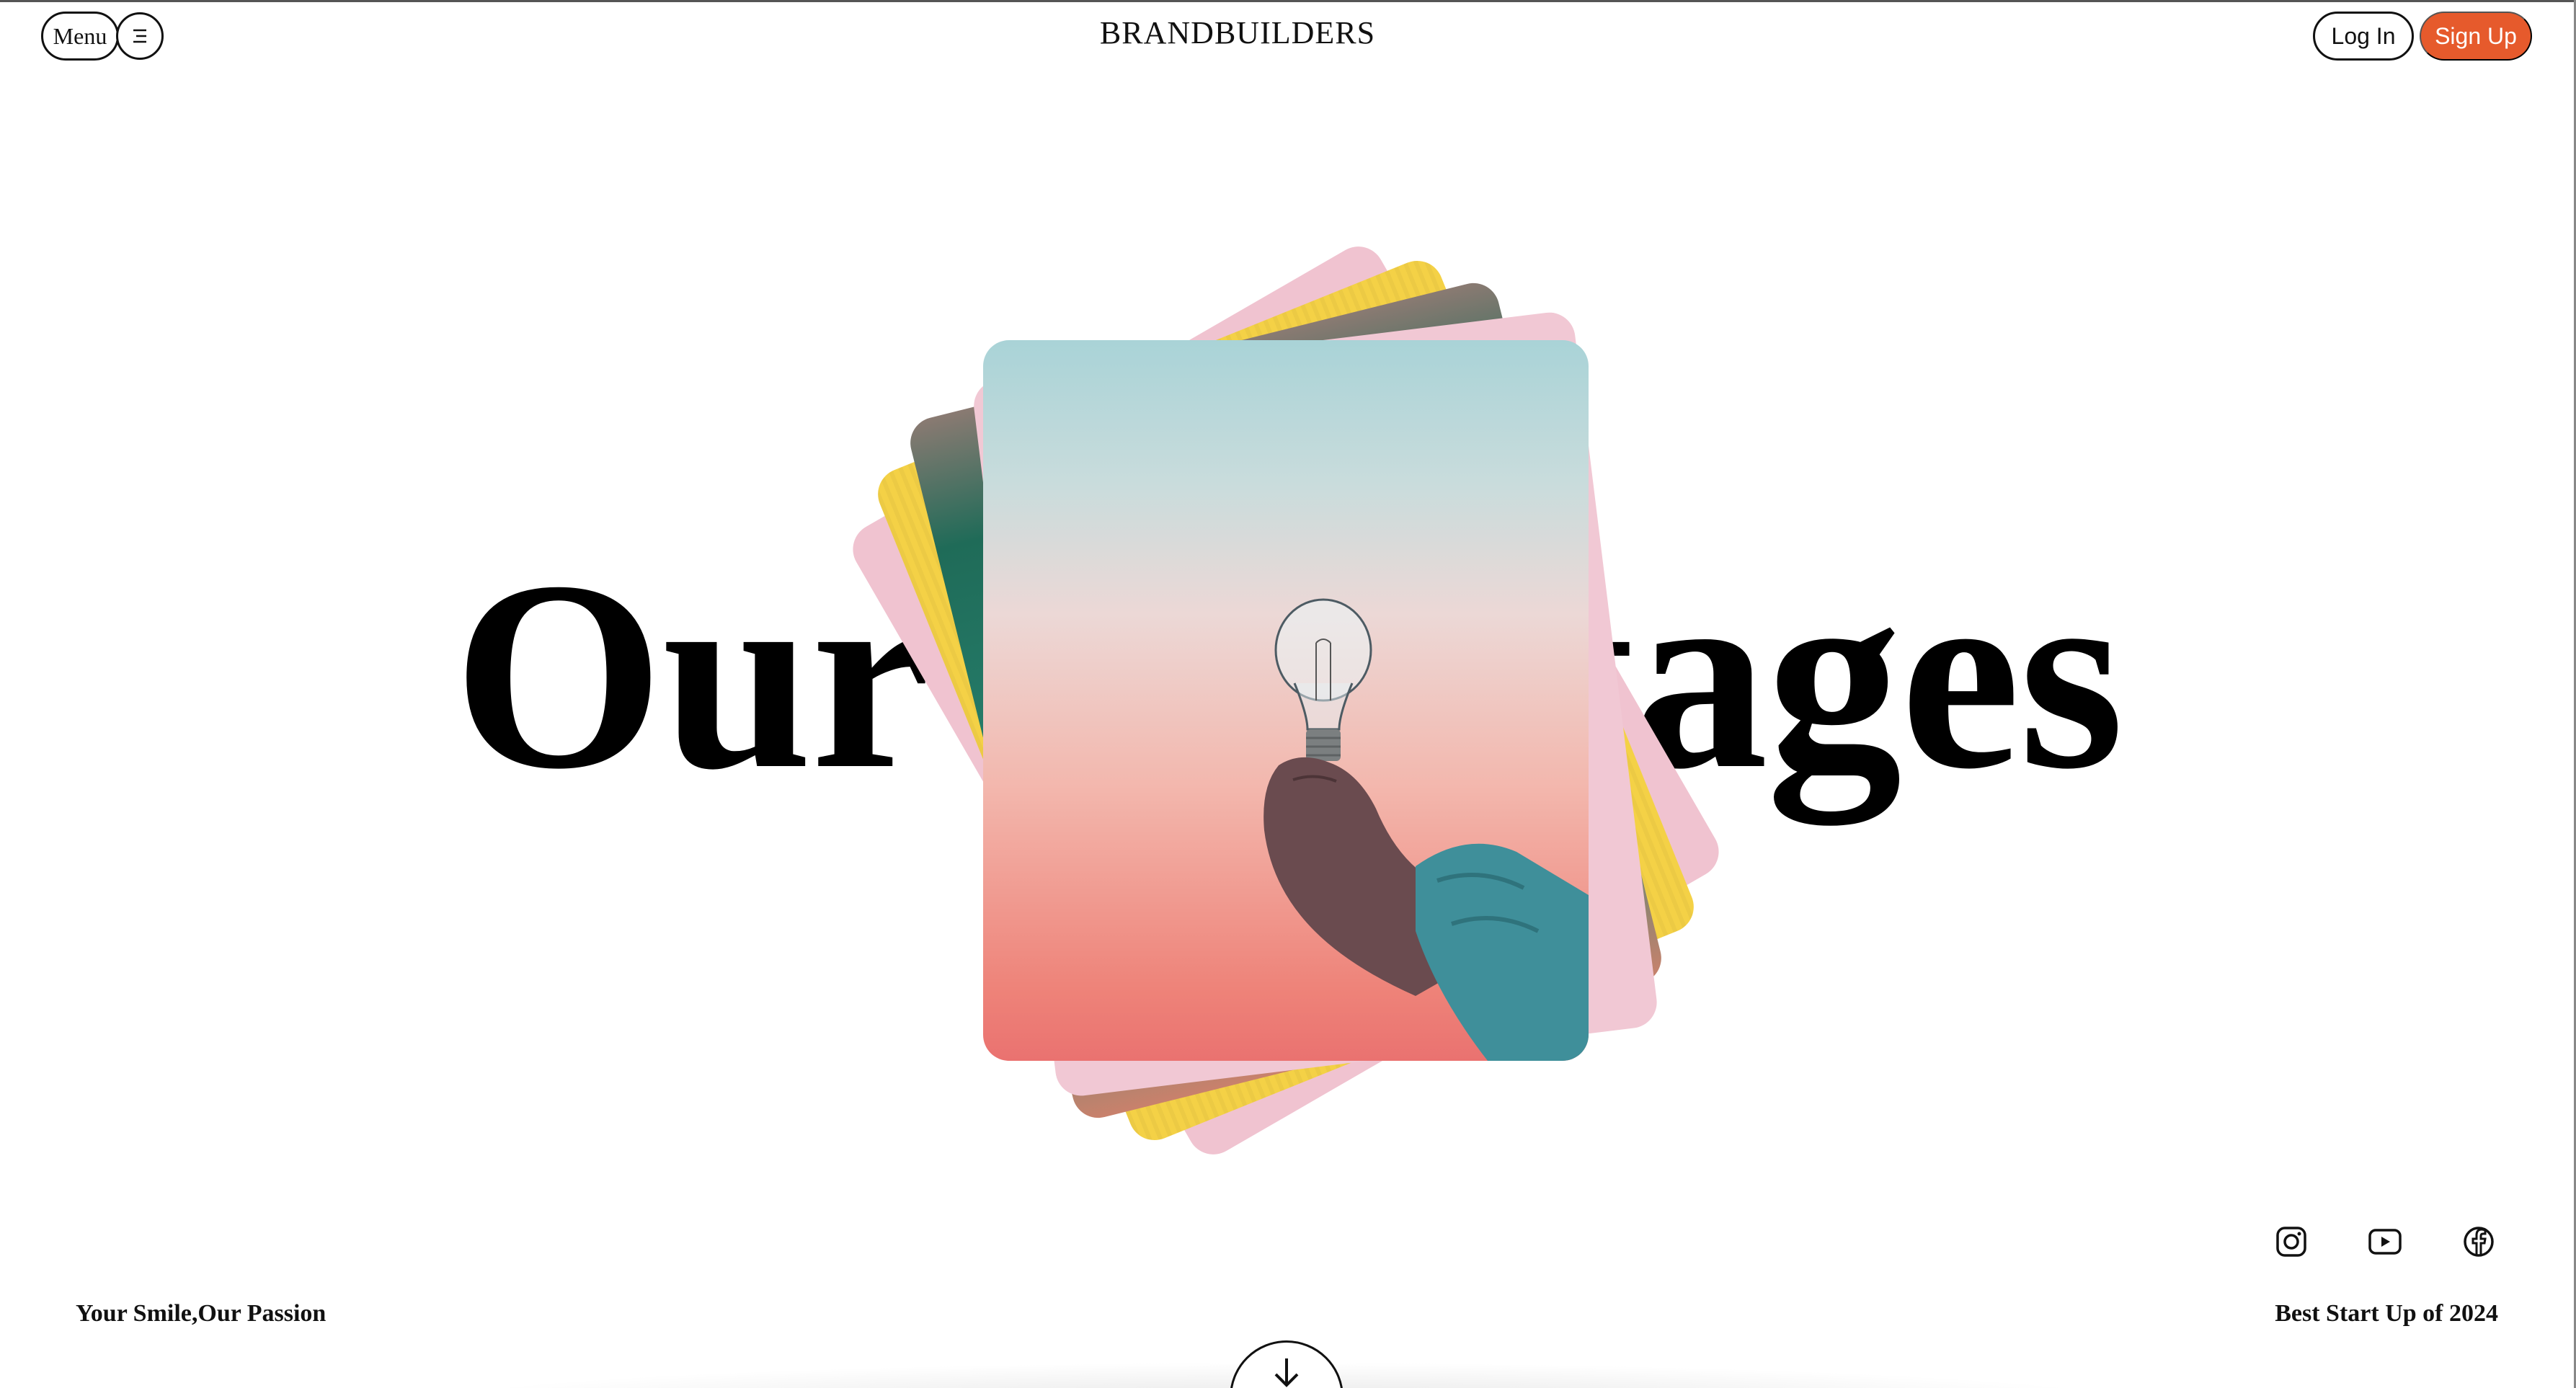 The image size is (2576, 1388). I want to click on hero-image-card, so click(1286, 701).